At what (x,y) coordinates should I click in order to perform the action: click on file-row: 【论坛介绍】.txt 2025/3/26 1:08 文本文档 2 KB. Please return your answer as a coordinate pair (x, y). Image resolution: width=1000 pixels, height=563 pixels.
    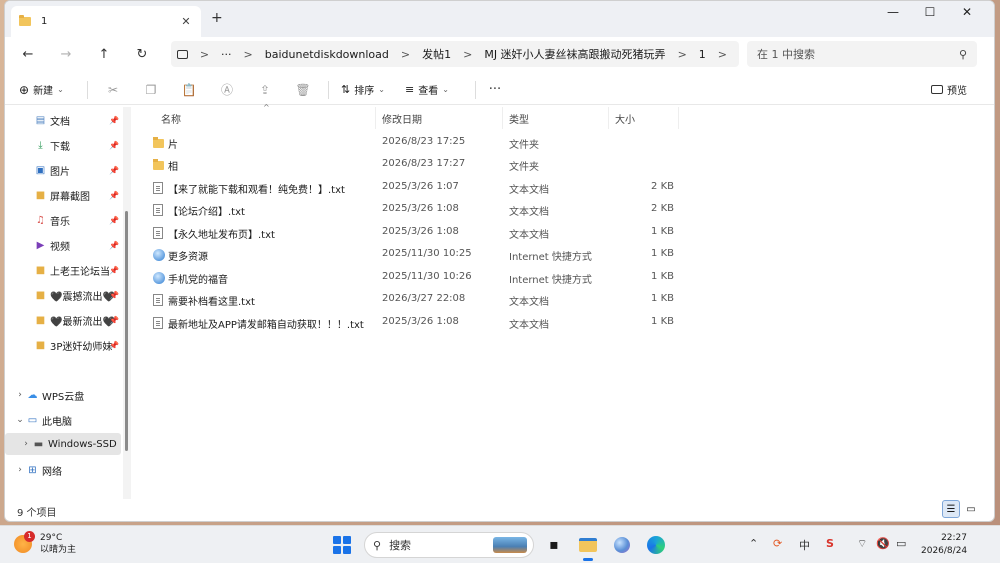
    Looking at the image, I should click on (407, 210).